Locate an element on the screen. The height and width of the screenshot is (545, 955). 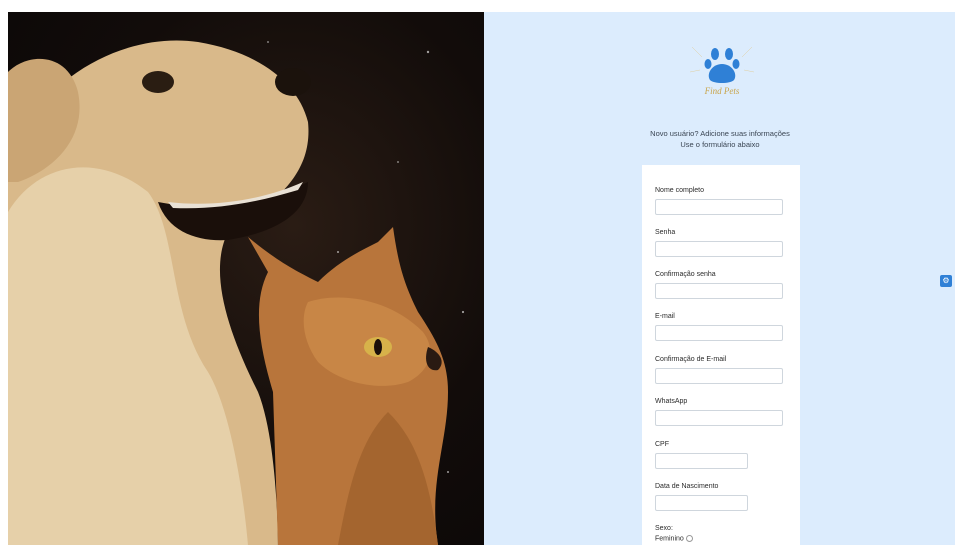
option-feminino: Feminino is located at coordinates (674, 538).